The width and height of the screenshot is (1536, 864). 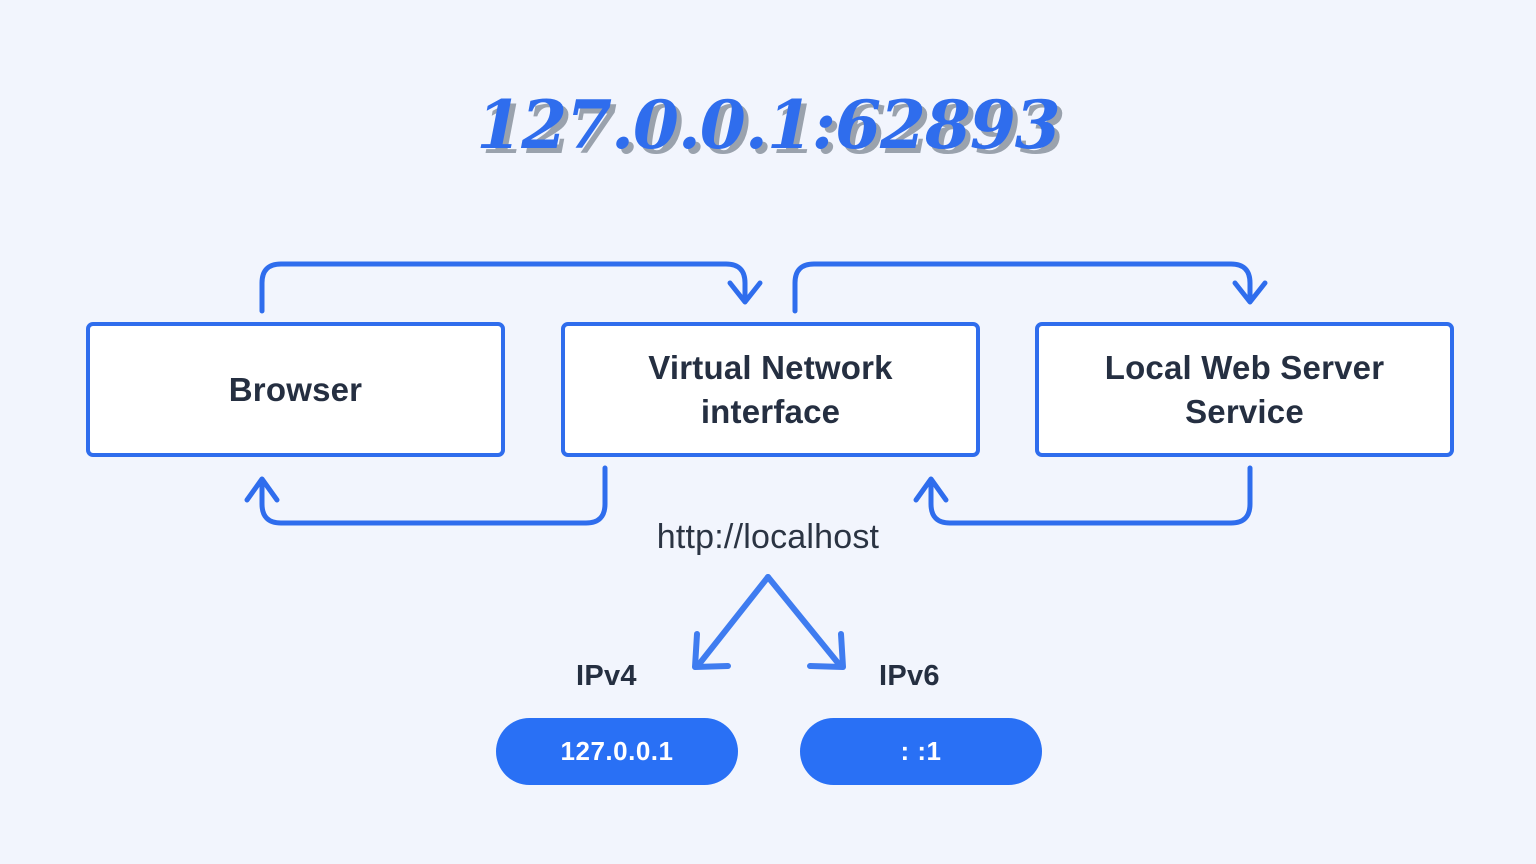 What do you see at coordinates (768, 537) in the screenshot?
I see `localhost-url-label: http://localhost` at bounding box center [768, 537].